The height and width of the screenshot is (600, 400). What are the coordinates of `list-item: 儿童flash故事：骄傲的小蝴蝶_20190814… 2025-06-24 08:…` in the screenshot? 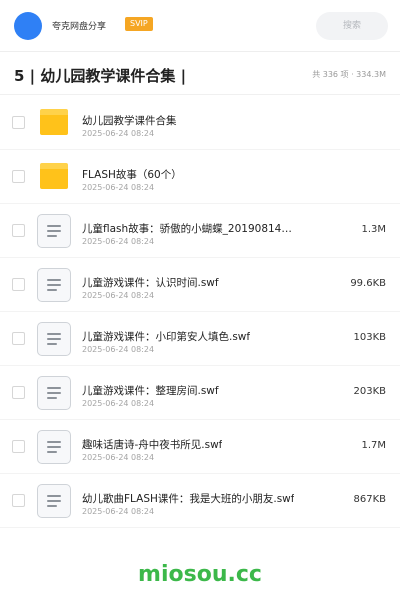 It's located at (200, 231).